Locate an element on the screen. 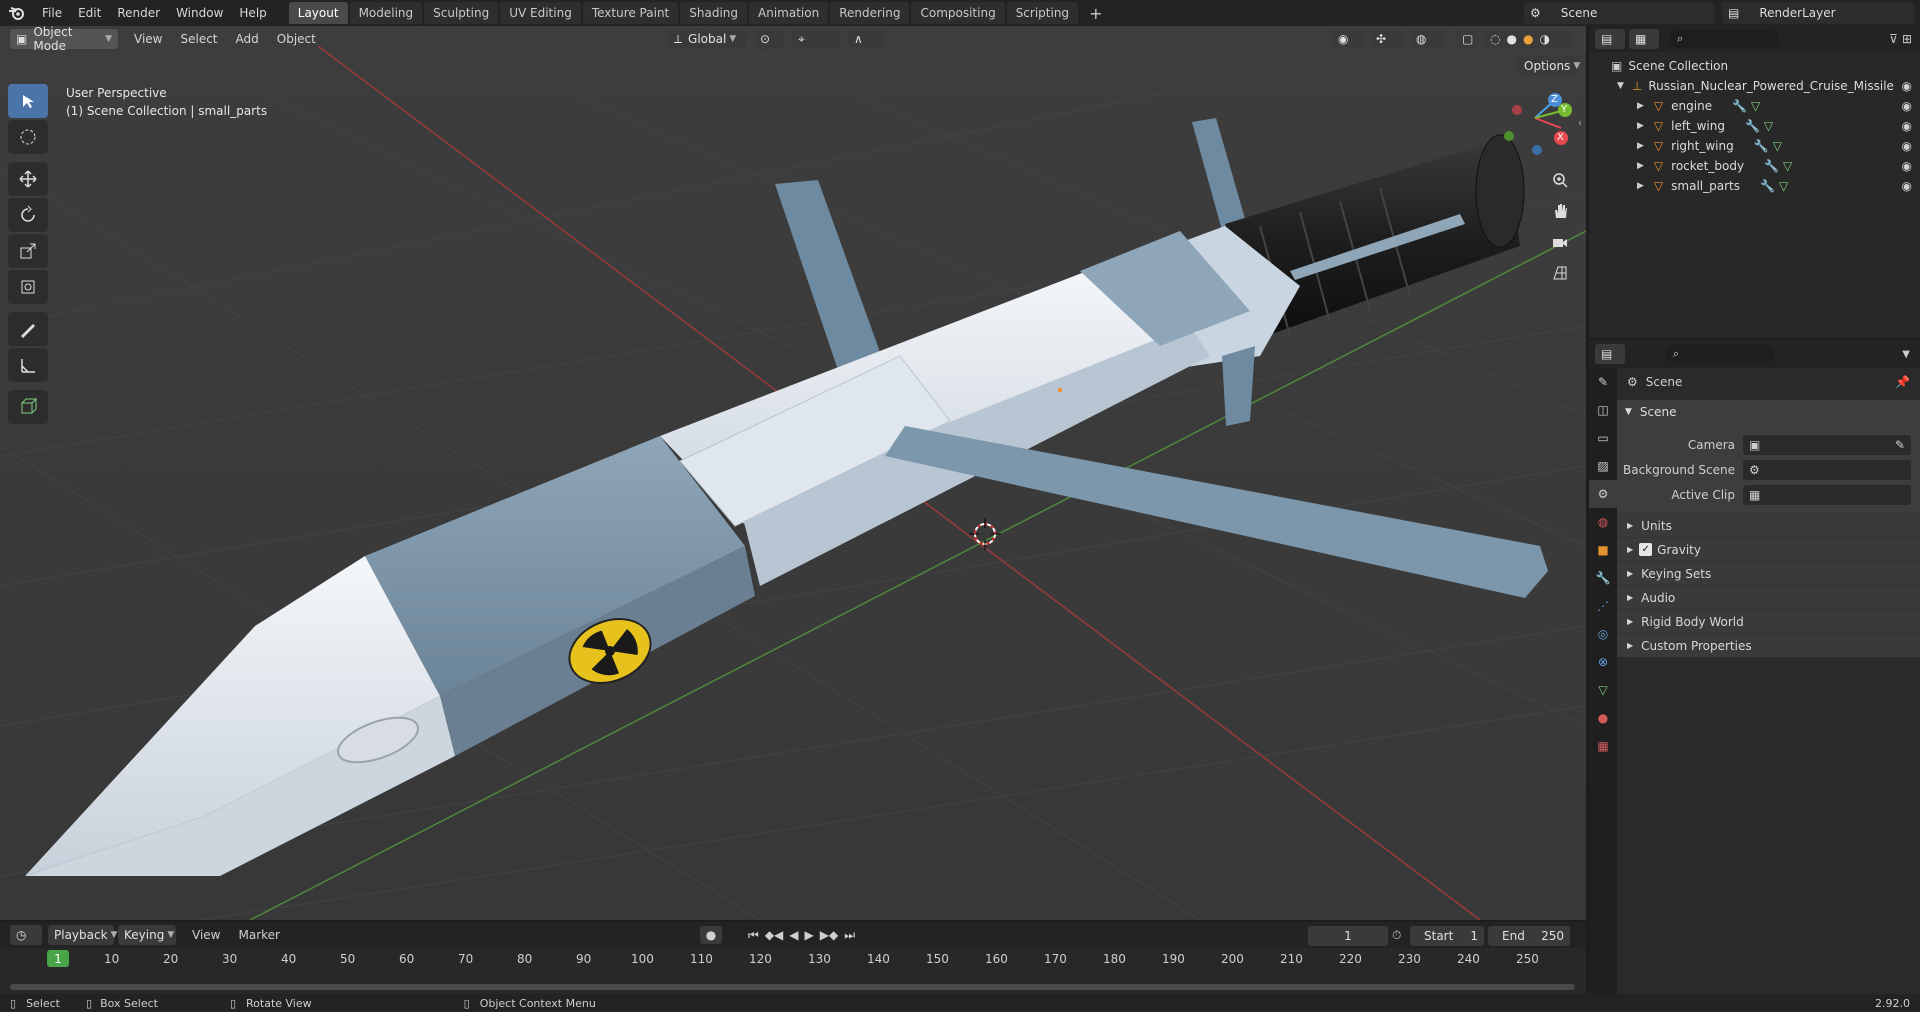 The image size is (1920, 1012). stopwatch-icon: ⏱ is located at coordinates (1396, 935).